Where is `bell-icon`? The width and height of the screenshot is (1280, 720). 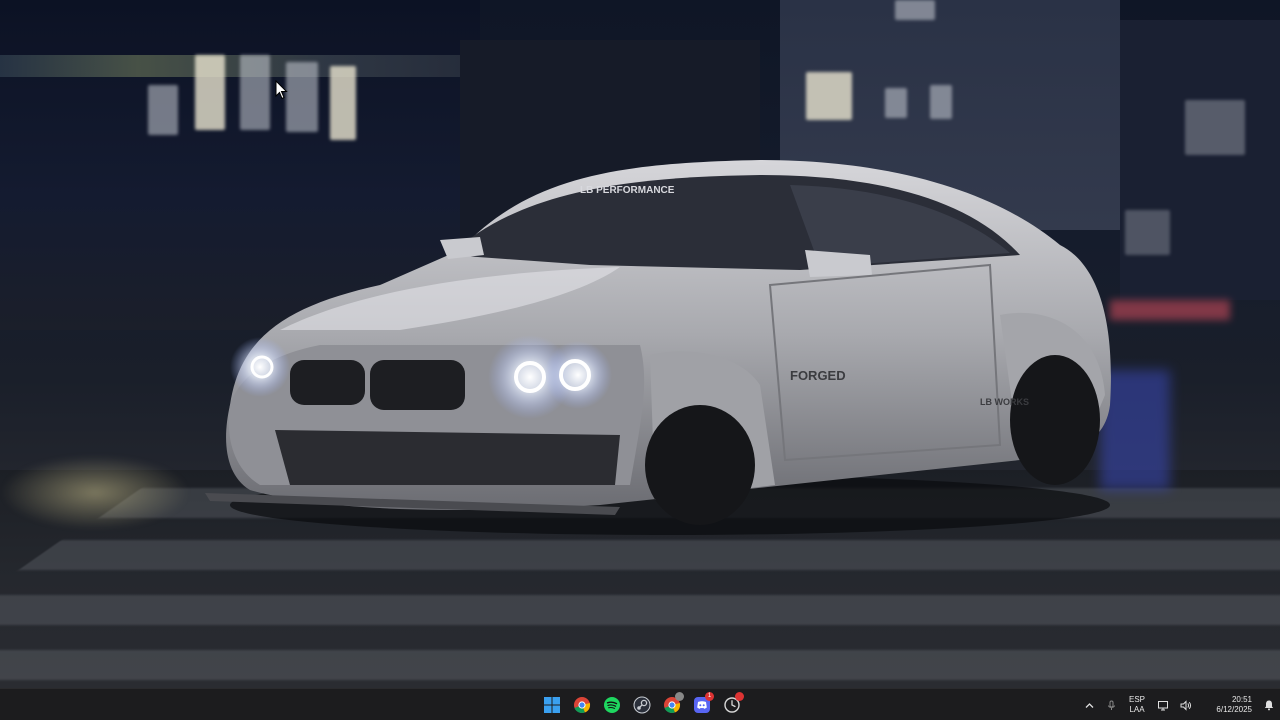 bell-icon is located at coordinates (1269, 705).